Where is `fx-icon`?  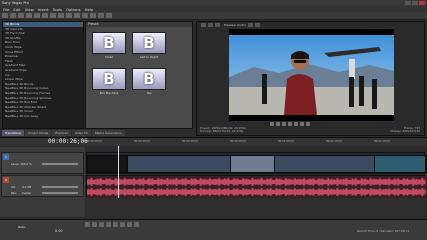 fx-icon is located at coordinates (217, 25).